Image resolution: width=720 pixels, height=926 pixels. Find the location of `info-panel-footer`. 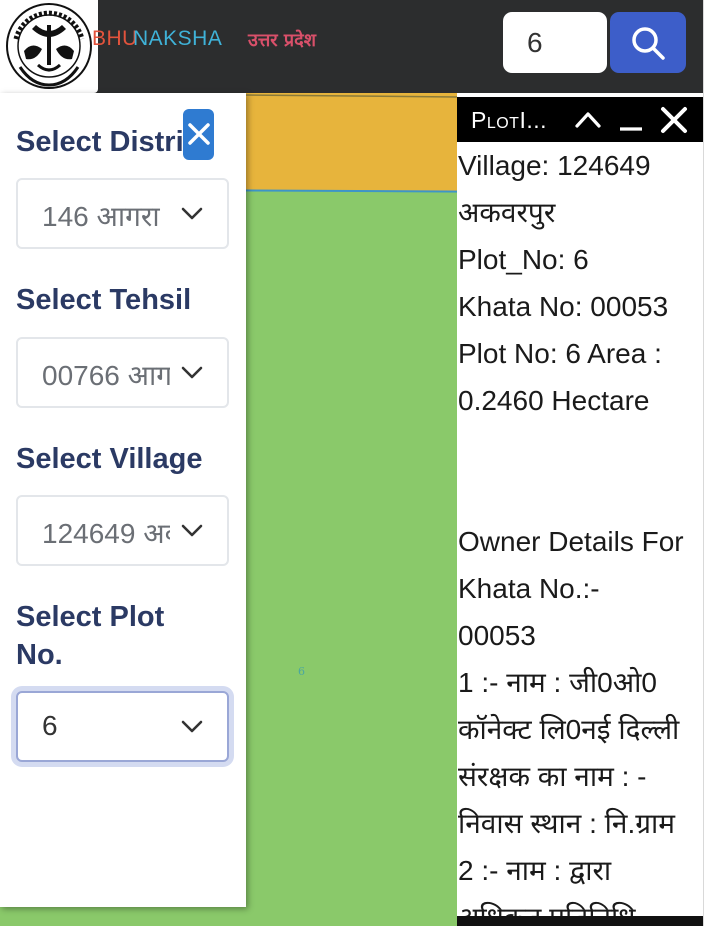

info-panel-footer is located at coordinates (580, 921).